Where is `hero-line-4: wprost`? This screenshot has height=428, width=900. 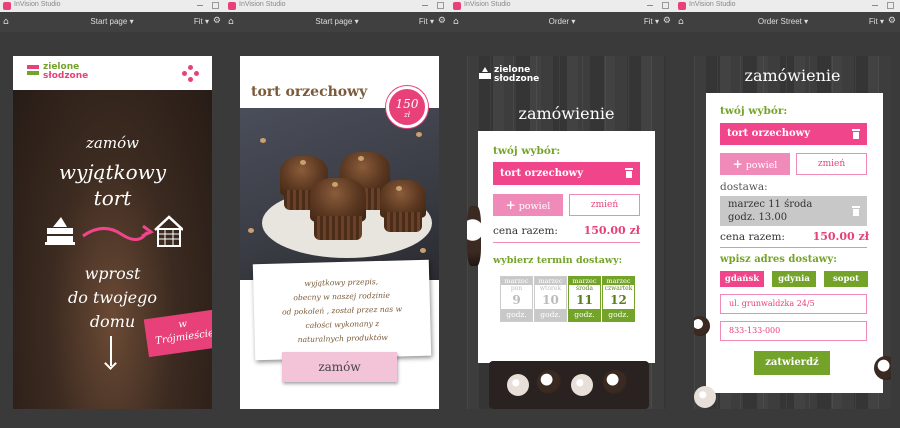
hero-line-4: wprost is located at coordinates (112, 273).